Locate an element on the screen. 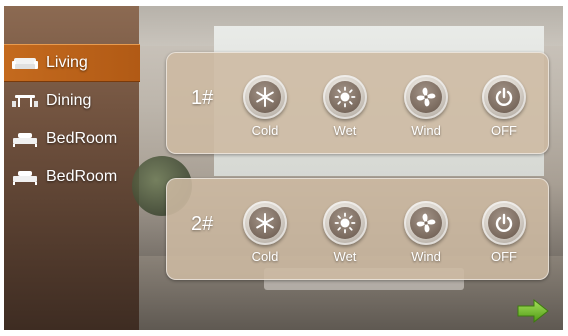 The height and width of the screenshot is (336, 568). sidebar-item-label: Dining is located at coordinates (69, 100).